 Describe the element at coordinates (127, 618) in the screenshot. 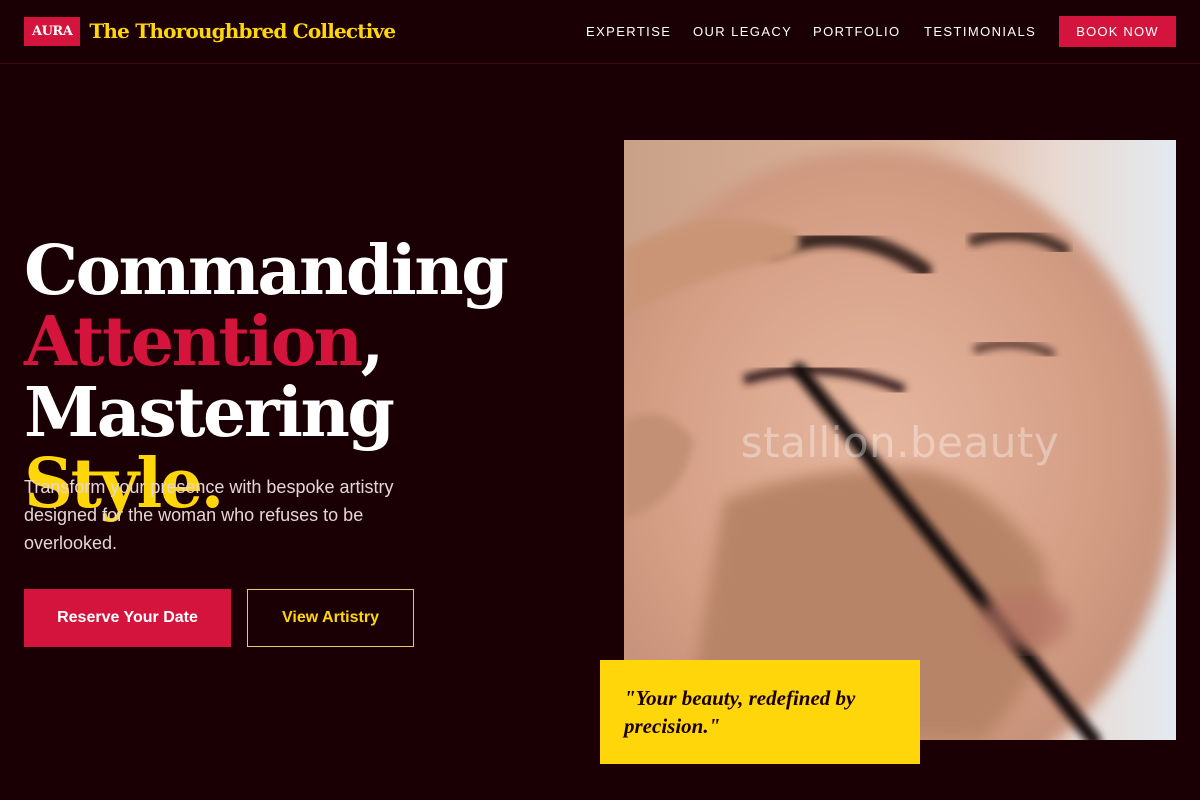

I see `reserve-date-button: Reserve Your Date` at that location.